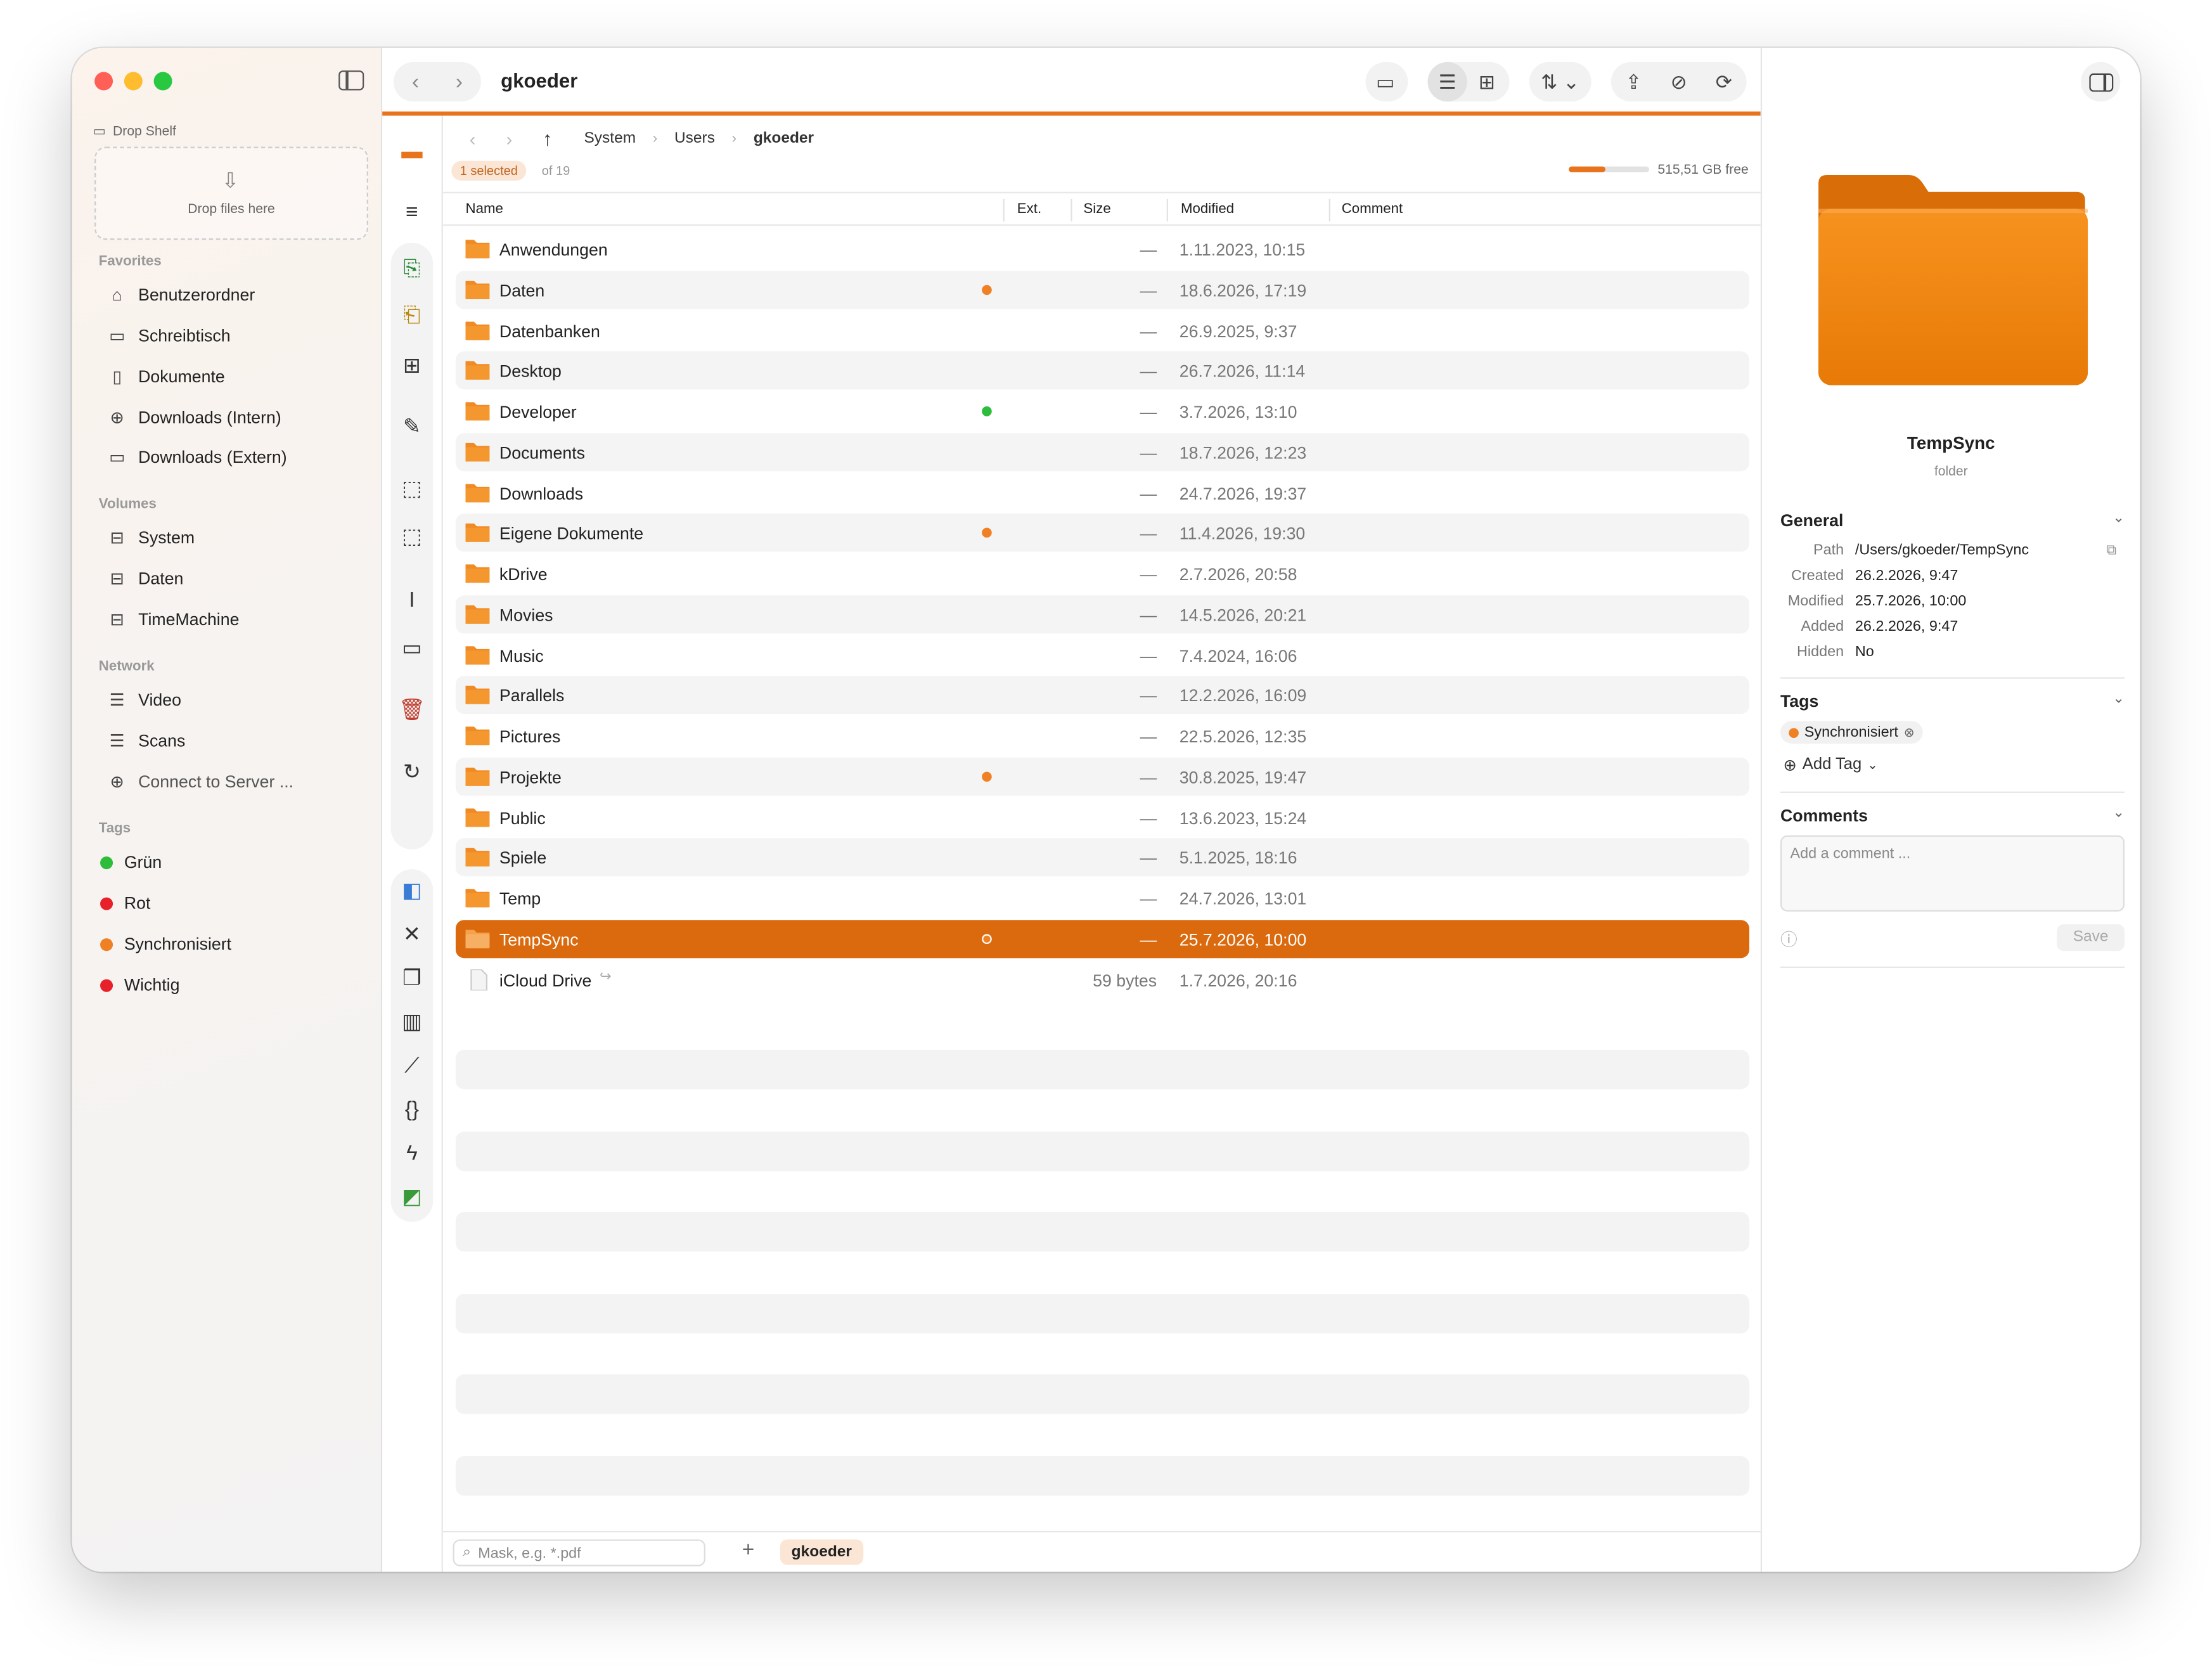  What do you see at coordinates (2111, 551) in the screenshot?
I see `reveal-path-icon: ⧉` at bounding box center [2111, 551].